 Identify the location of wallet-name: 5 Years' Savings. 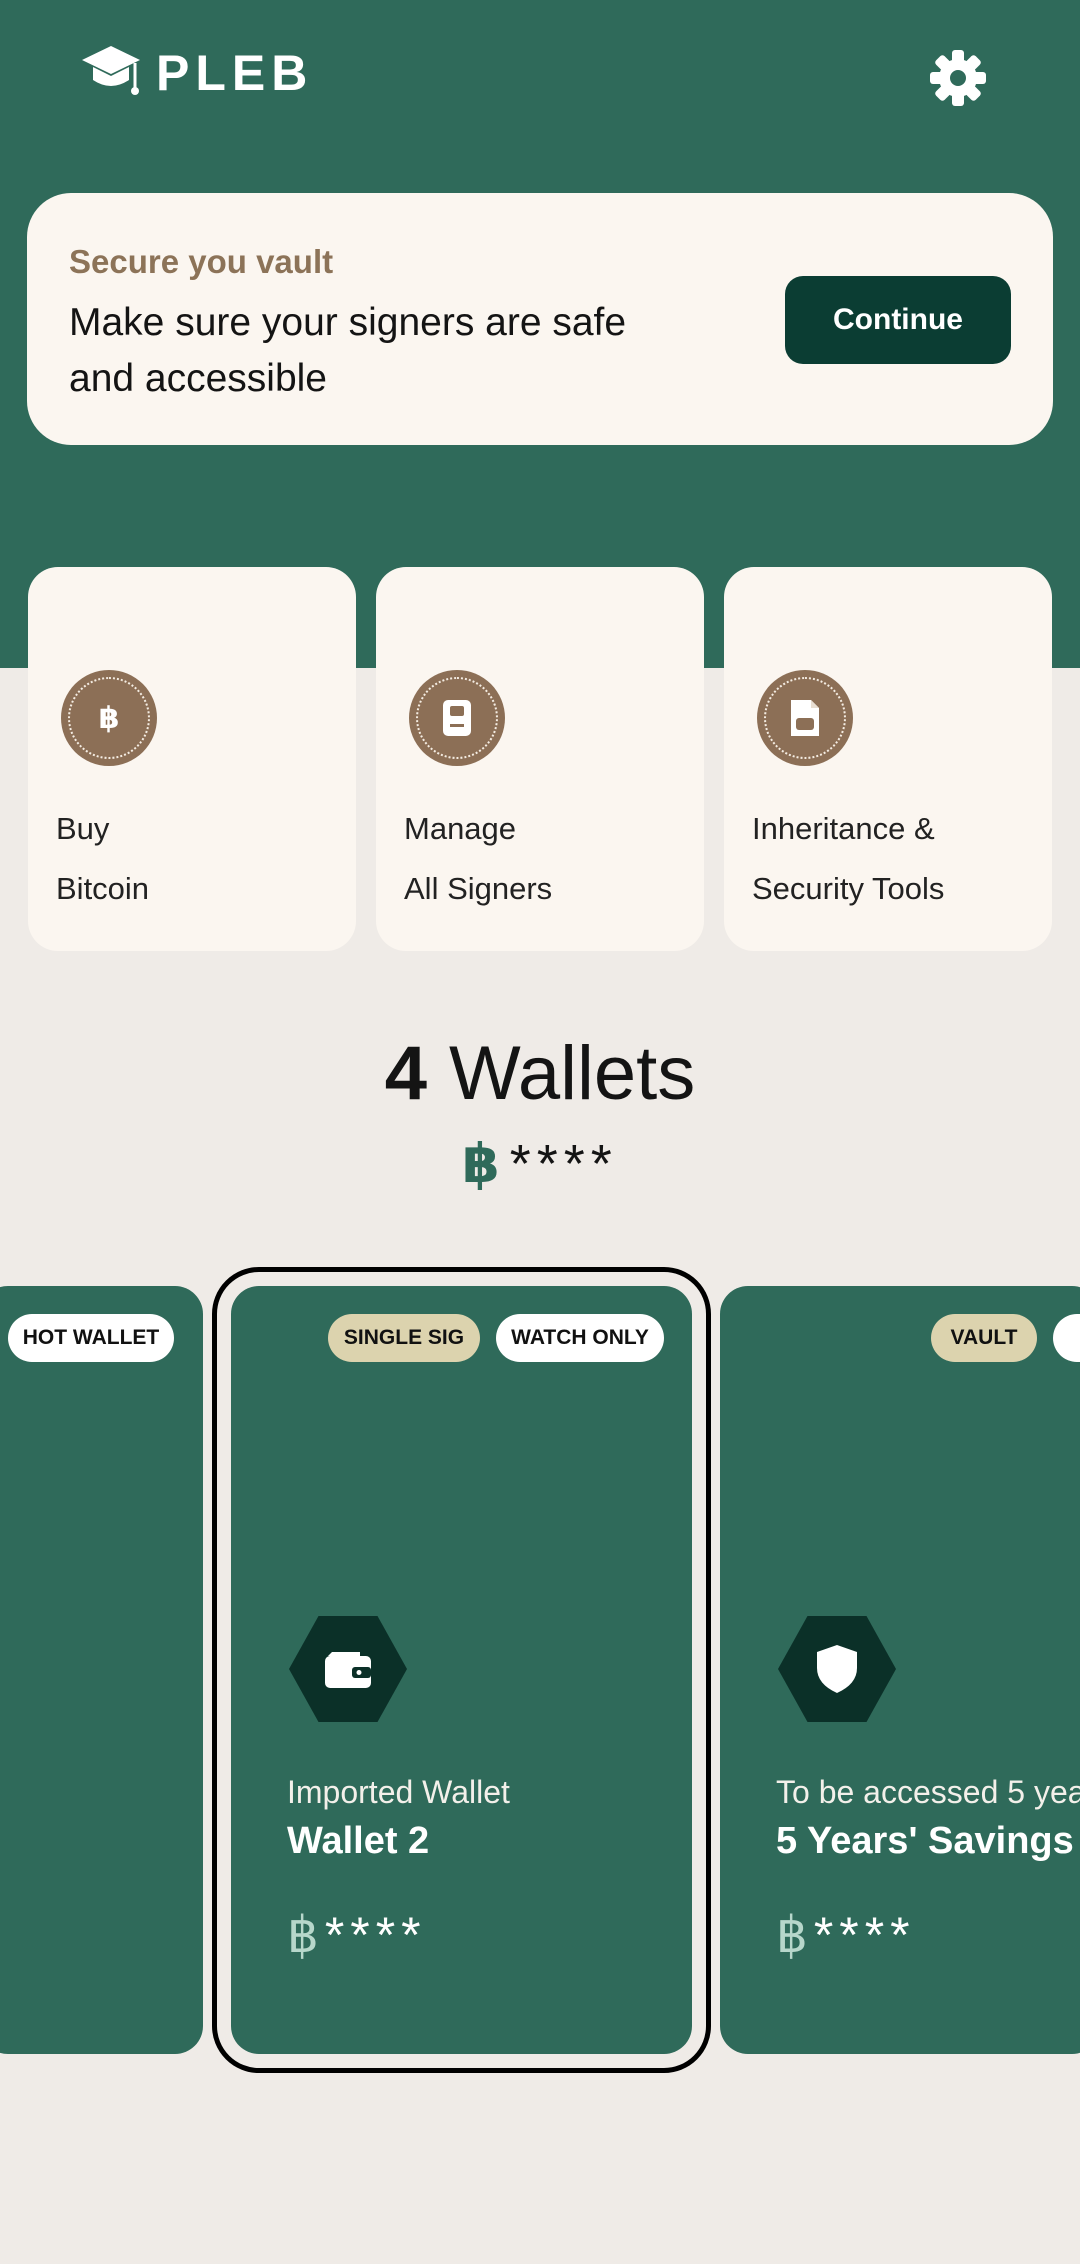
(925, 1841).